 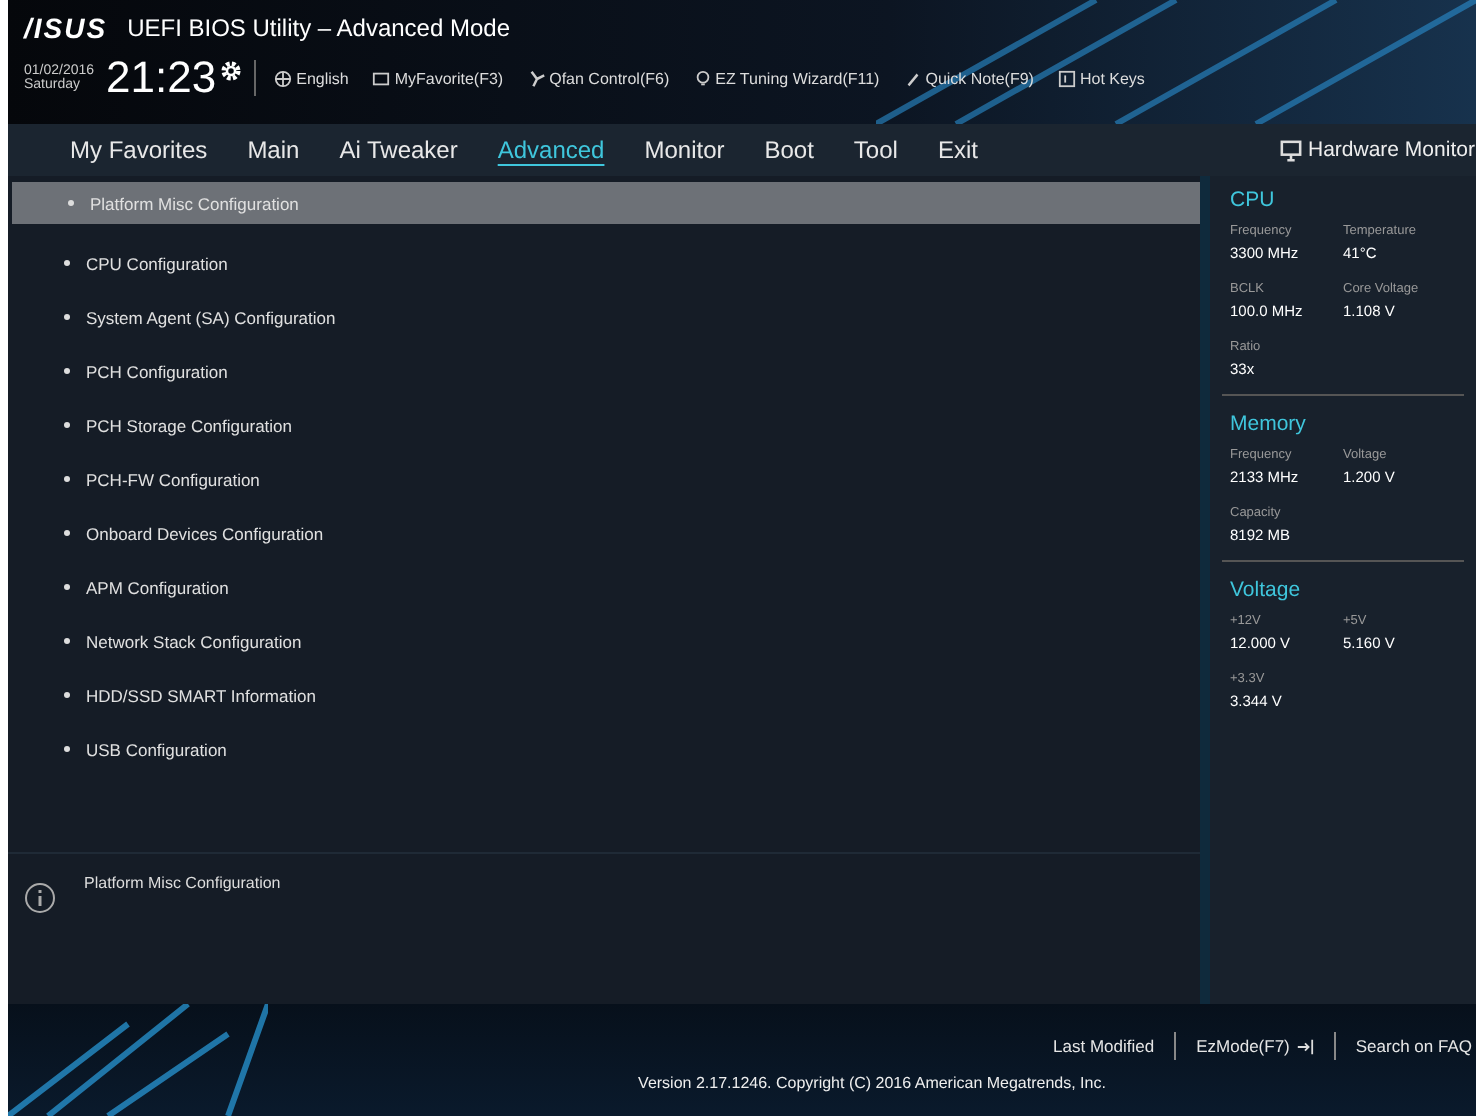 What do you see at coordinates (786, 78) in the screenshot?
I see `toolbar-button: EZ Tuning Wizard(F11)` at bounding box center [786, 78].